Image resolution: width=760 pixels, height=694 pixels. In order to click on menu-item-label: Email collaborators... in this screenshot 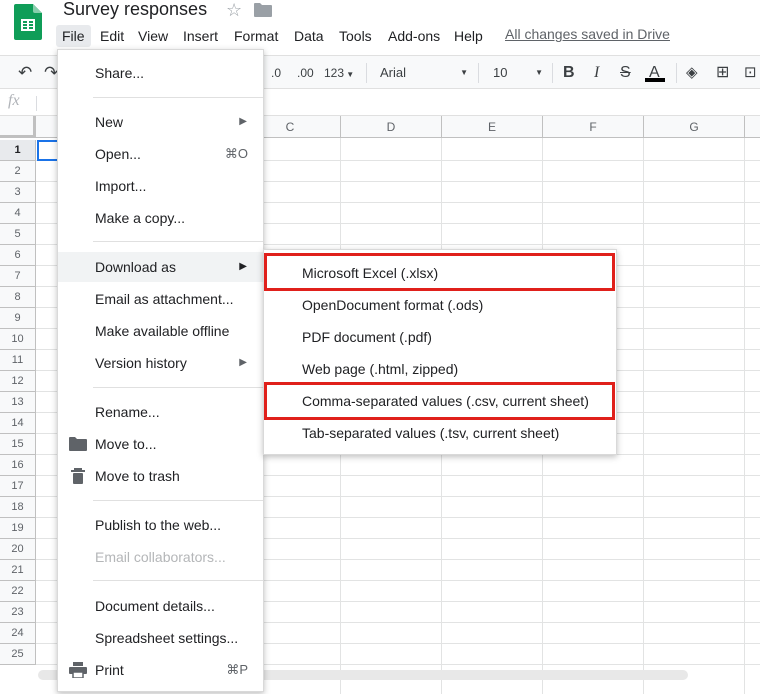, I will do `click(160, 557)`.